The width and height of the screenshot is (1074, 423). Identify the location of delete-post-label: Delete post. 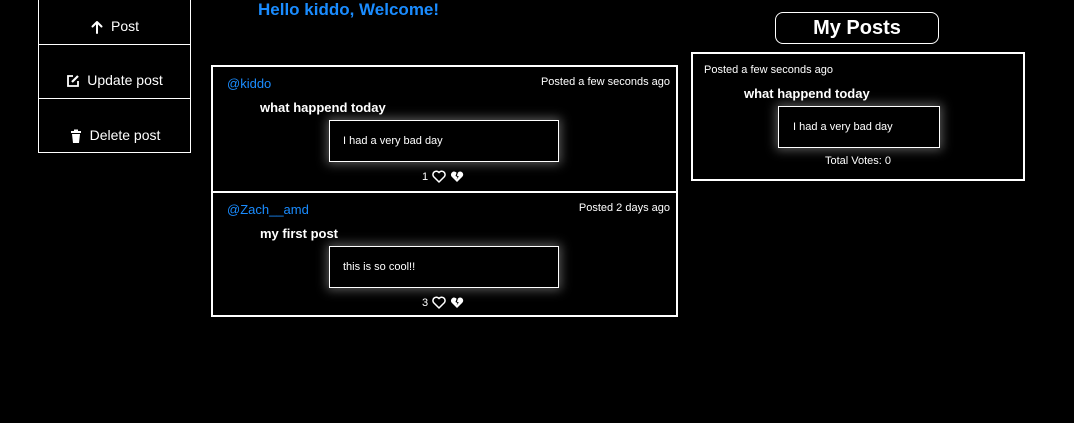
(125, 135).